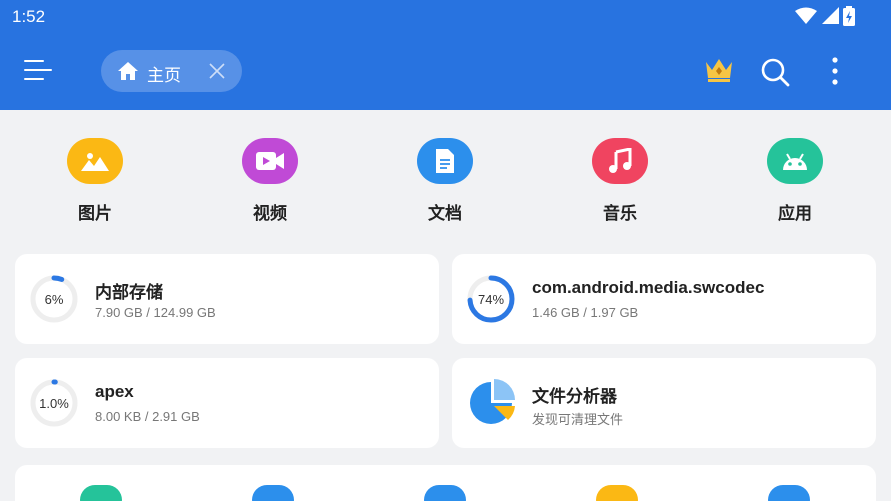 The height and width of the screenshot is (501, 891). I want to click on storage-card-internal: 6% 内部存储 7.90 GB / 124.99 GB, so click(227, 299).